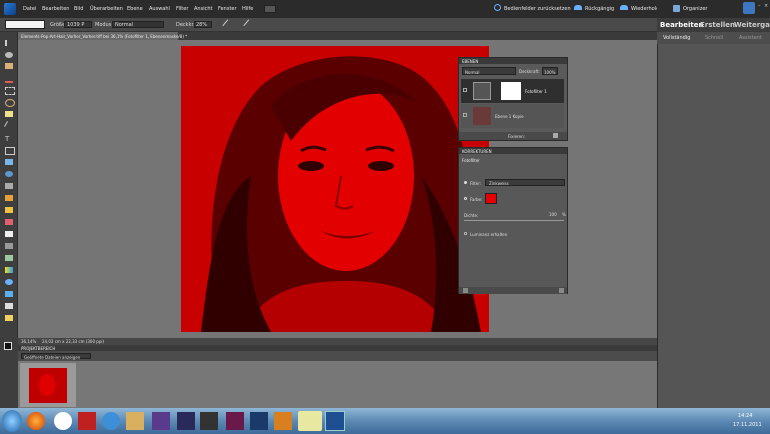 This screenshot has width=770, height=434. I want to click on gradient-tool-icon, so click(9, 270).